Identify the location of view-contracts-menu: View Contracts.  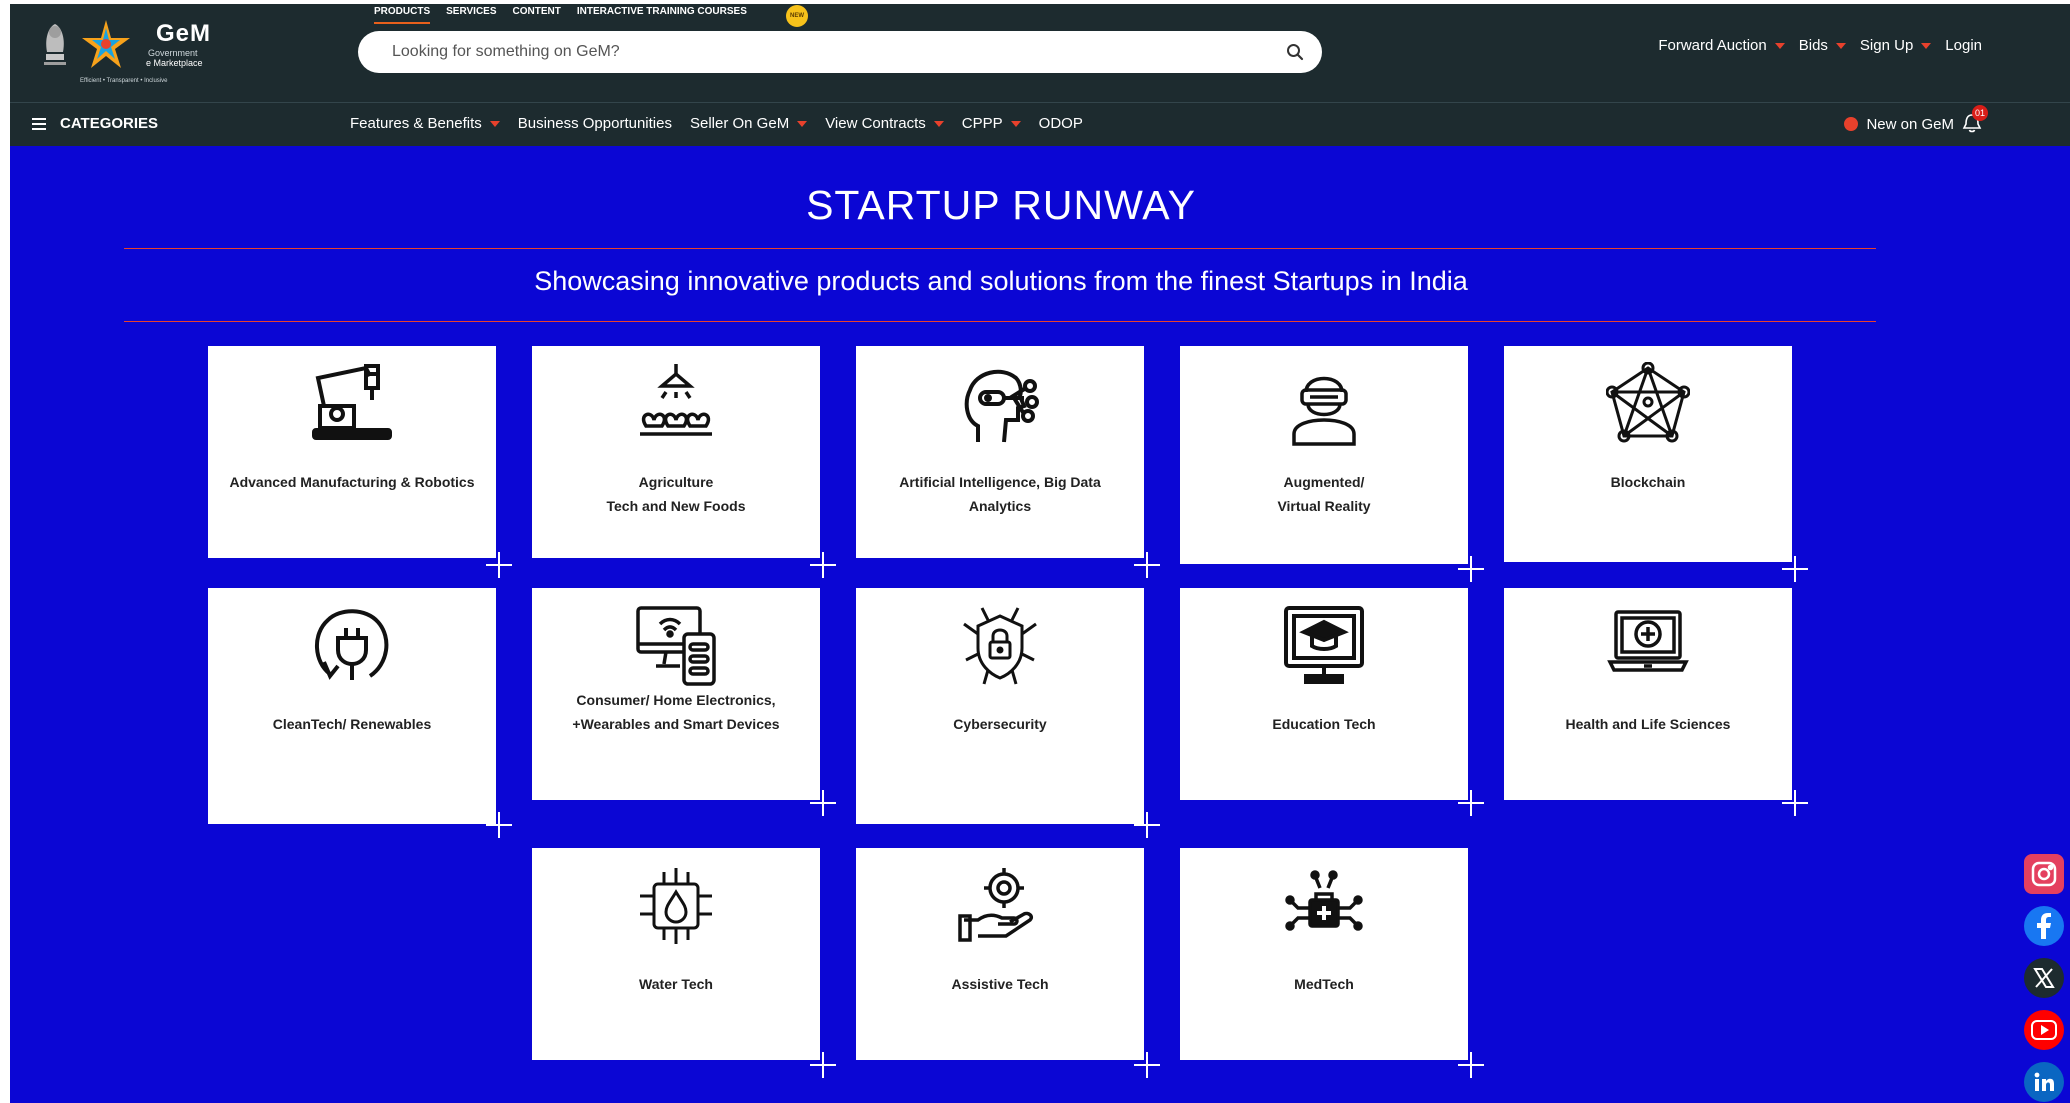
(884, 123).